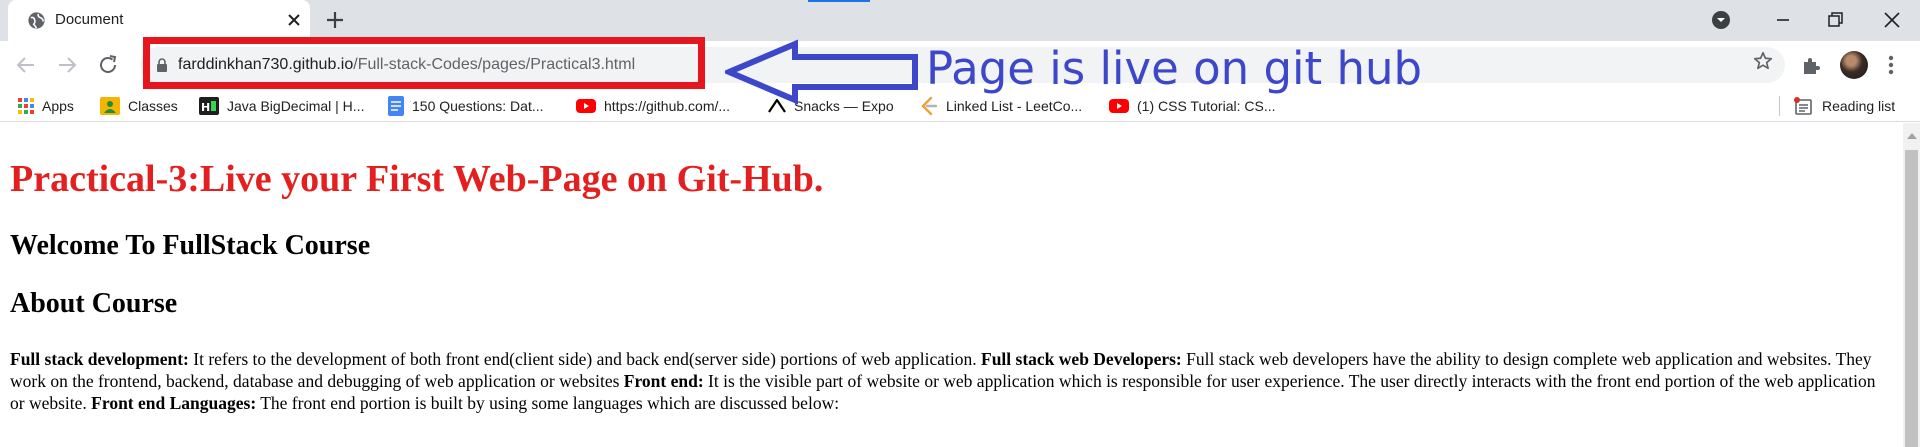  I want to click on restore-icon, so click(1835, 20).